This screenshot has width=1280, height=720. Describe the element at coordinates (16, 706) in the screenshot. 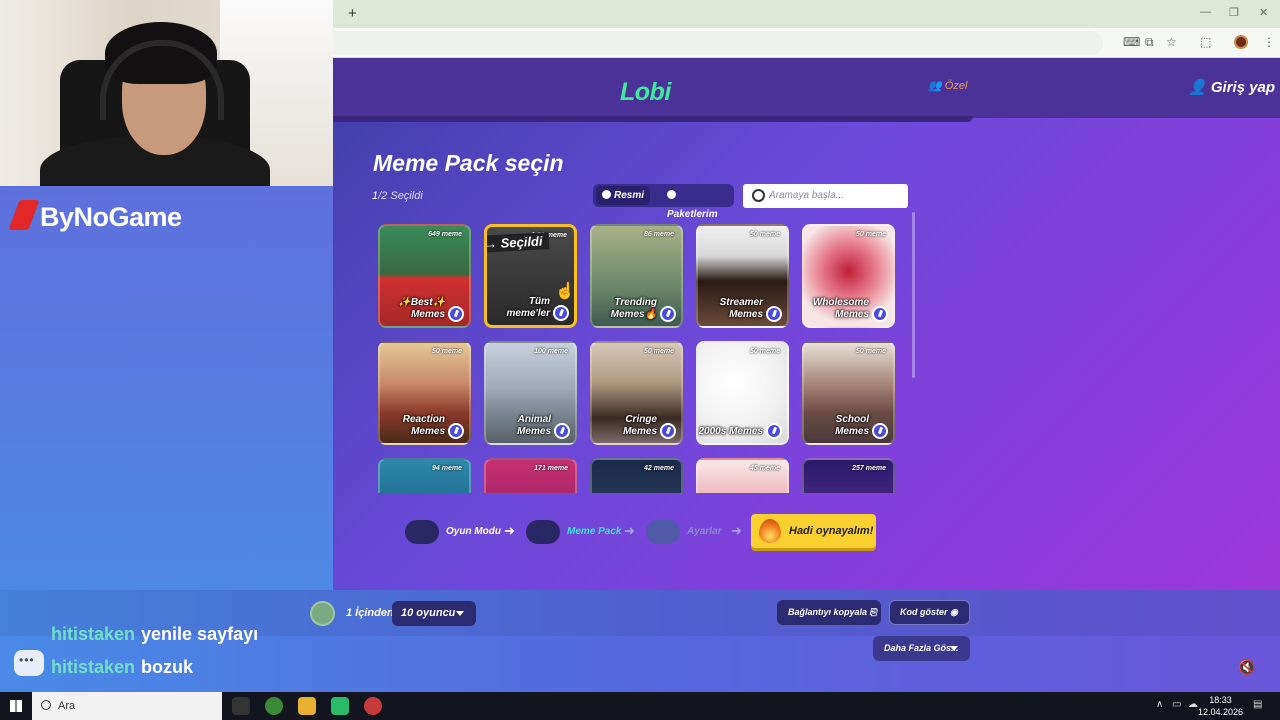

I see `windows-start-icon` at that location.